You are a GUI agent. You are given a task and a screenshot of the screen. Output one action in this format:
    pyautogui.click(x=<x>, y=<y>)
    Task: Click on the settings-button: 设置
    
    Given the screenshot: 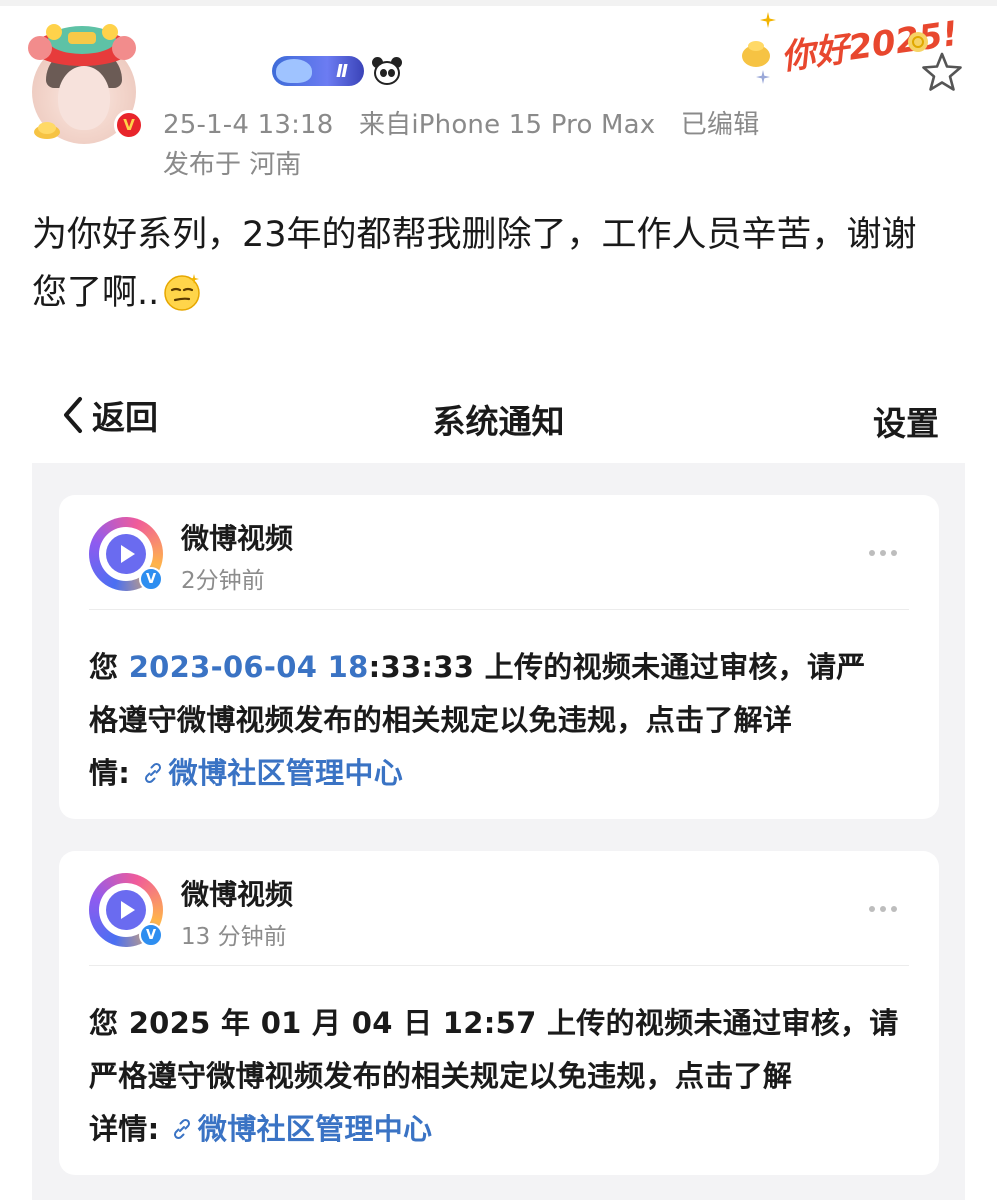 What is the action you would take?
    pyautogui.click(x=906, y=421)
    